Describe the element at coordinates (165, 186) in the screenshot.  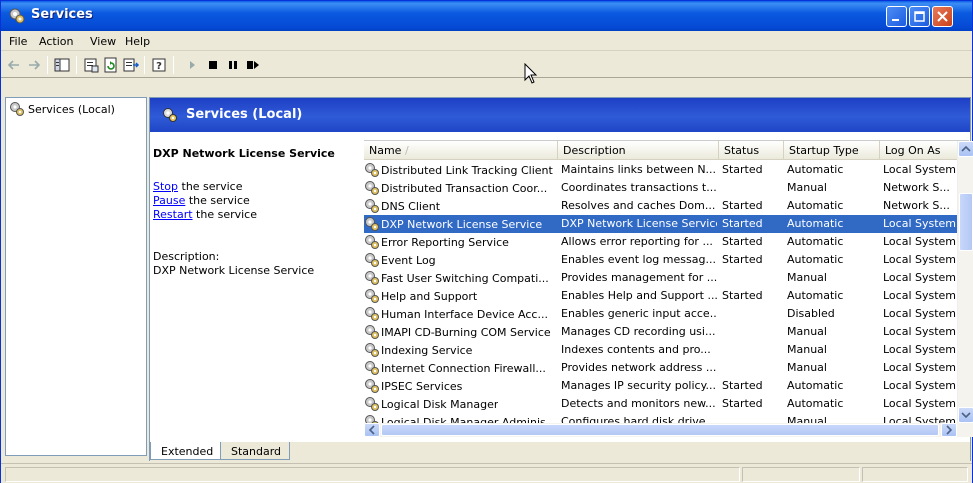
I see `stop-service-link: Stop` at that location.